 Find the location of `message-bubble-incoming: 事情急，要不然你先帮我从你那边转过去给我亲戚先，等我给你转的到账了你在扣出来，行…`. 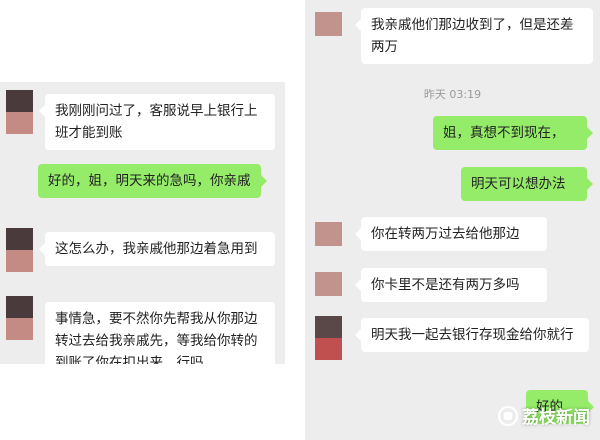

message-bubble-incoming: 事情急，要不然你先帮我从你那边转过去给我亲戚先，等我给你转的到账了你在扣出来，行… is located at coordinates (160, 333).